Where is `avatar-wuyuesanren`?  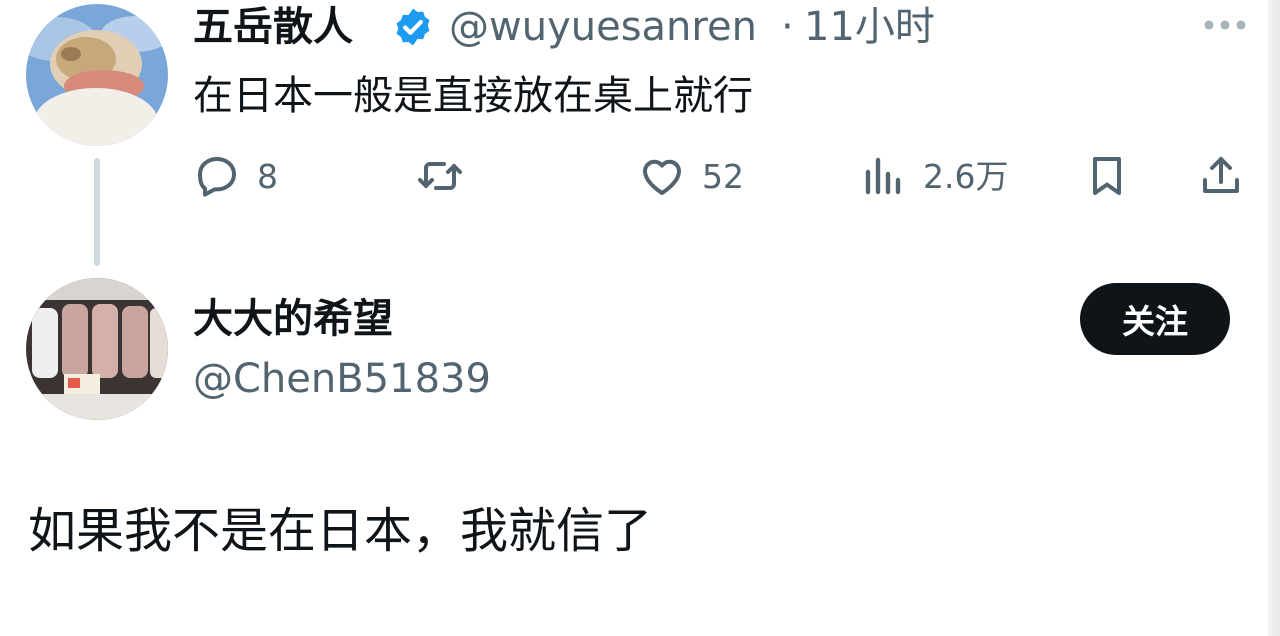
avatar-wuyuesanren is located at coordinates (97, 75).